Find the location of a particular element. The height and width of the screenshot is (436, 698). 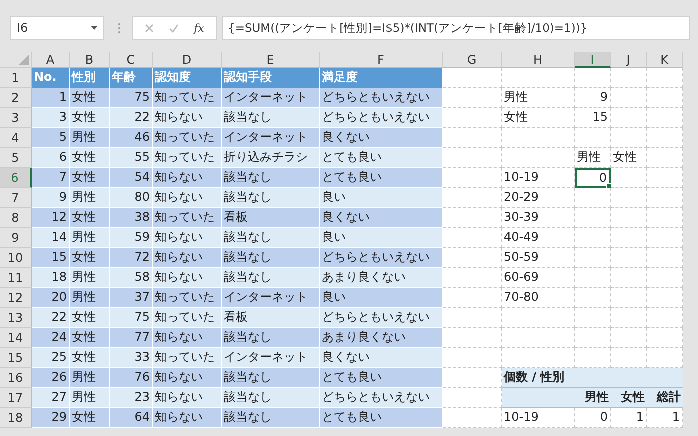

table-cell: 60-69 is located at coordinates (538, 278).